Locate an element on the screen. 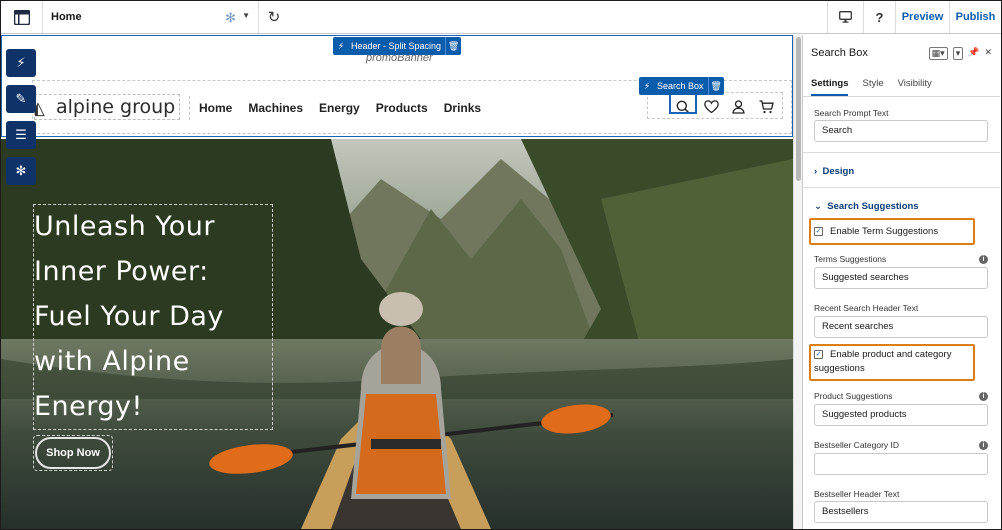 The width and height of the screenshot is (1002, 530). logo: ◭ alpine group is located at coordinates (107, 107).